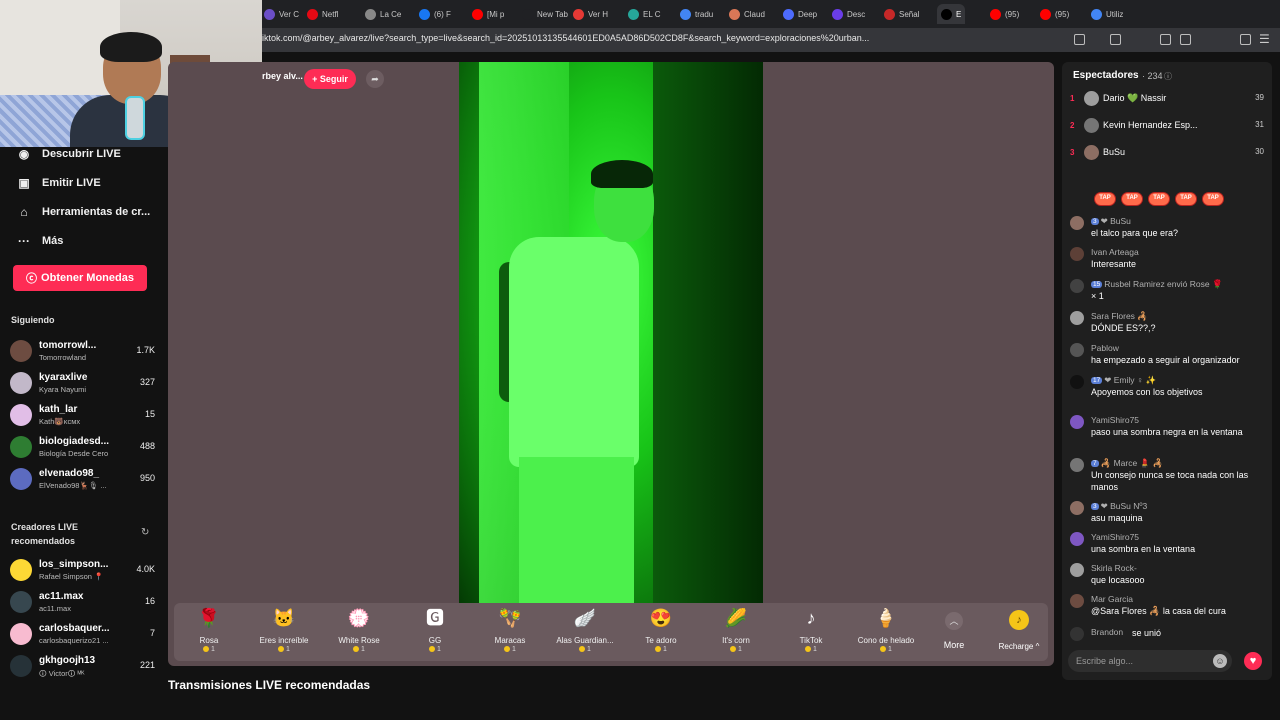 This screenshot has height=720, width=1280. What do you see at coordinates (1105, 348) in the screenshot?
I see `message-author: Pablow` at bounding box center [1105, 348].